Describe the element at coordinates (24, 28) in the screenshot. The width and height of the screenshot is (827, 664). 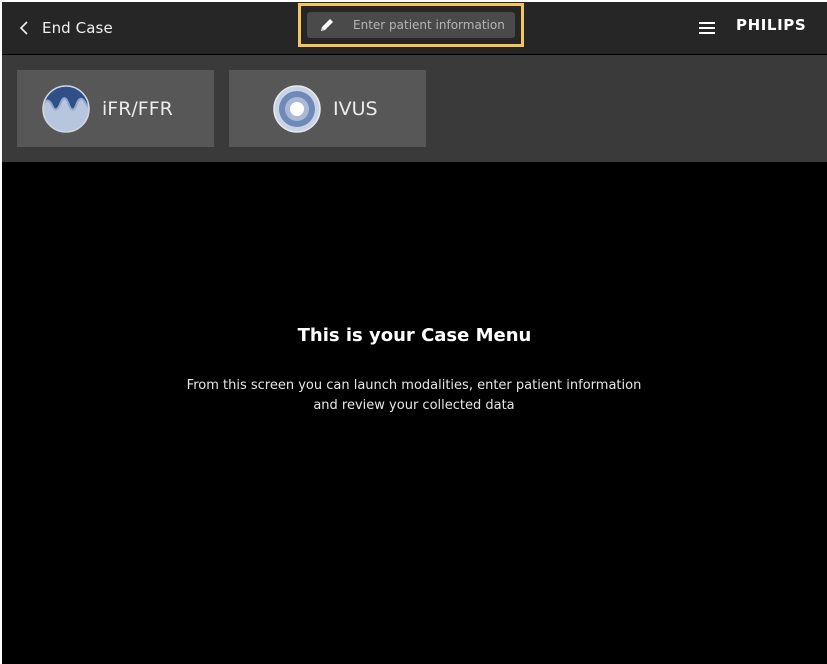
I see `chevron-left-icon` at that location.